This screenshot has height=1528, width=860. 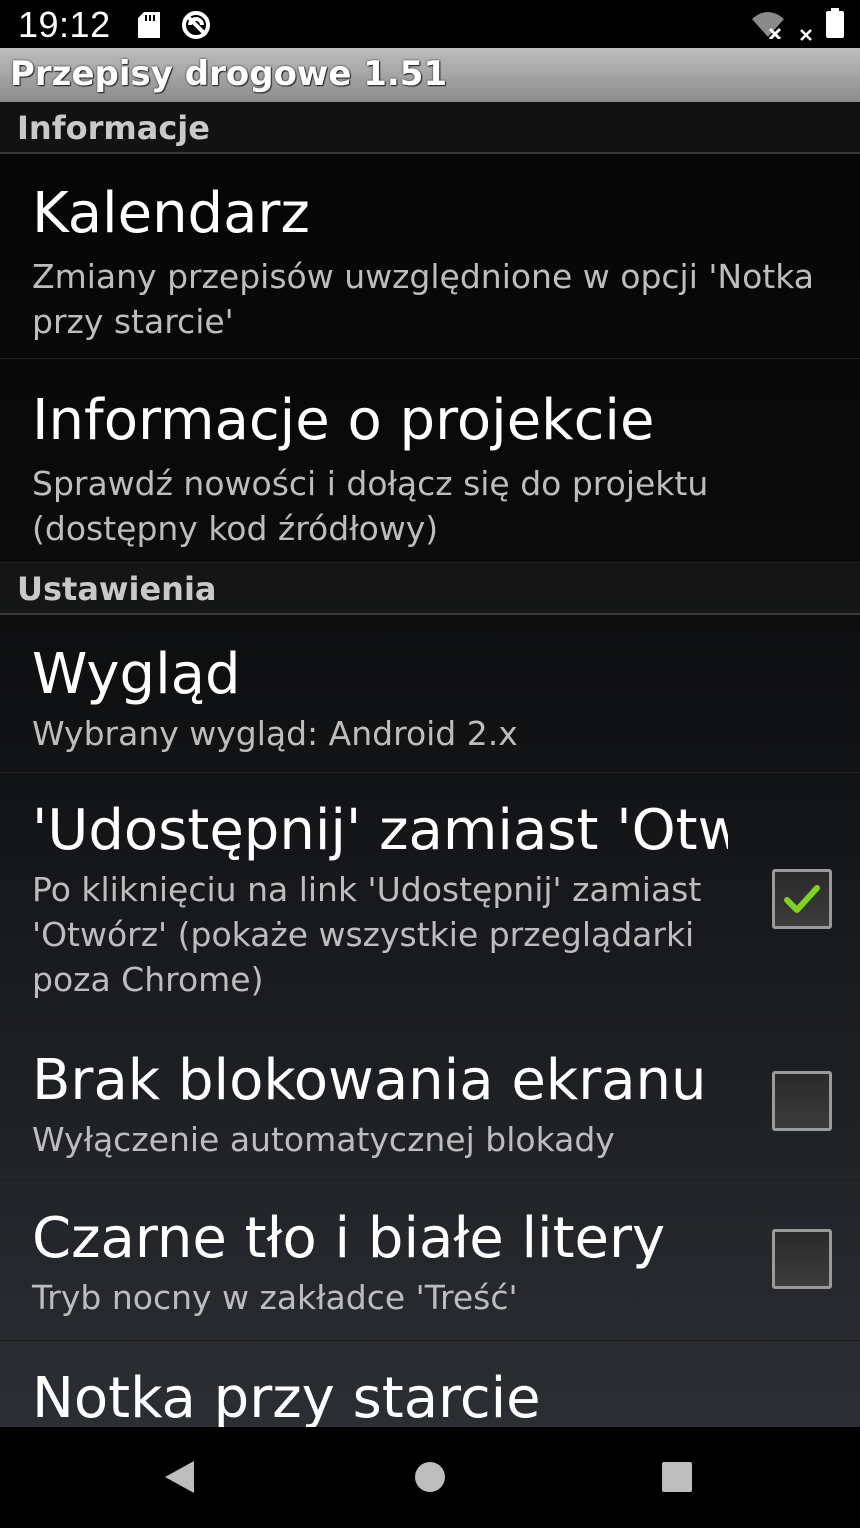 What do you see at coordinates (136, 674) in the screenshot?
I see `pref-title: Wygląd` at bounding box center [136, 674].